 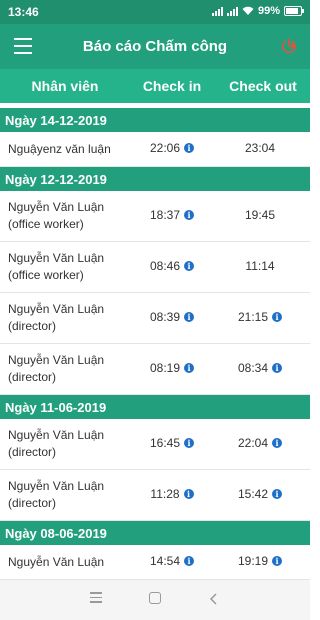 I want to click on power-logout-icon, so click(x=289, y=46).